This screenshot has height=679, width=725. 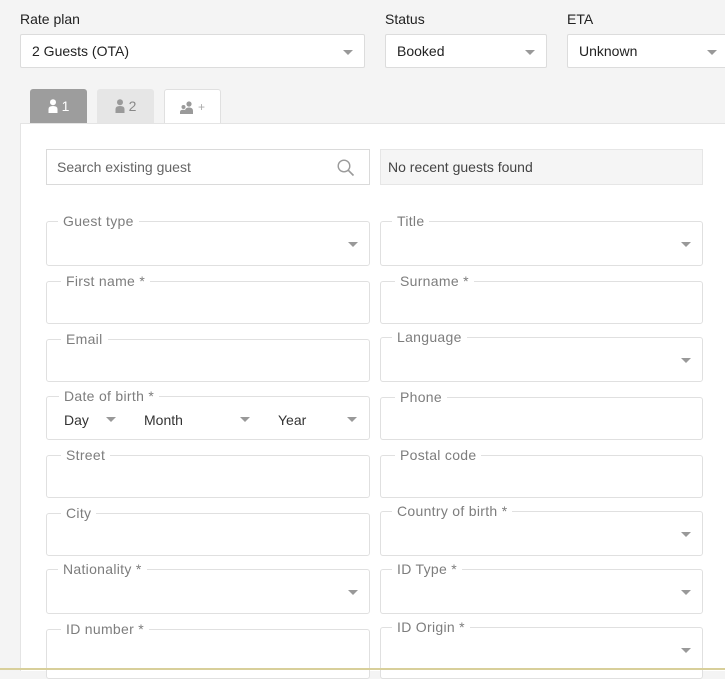 I want to click on first-name-label: First name *, so click(x=106, y=281).